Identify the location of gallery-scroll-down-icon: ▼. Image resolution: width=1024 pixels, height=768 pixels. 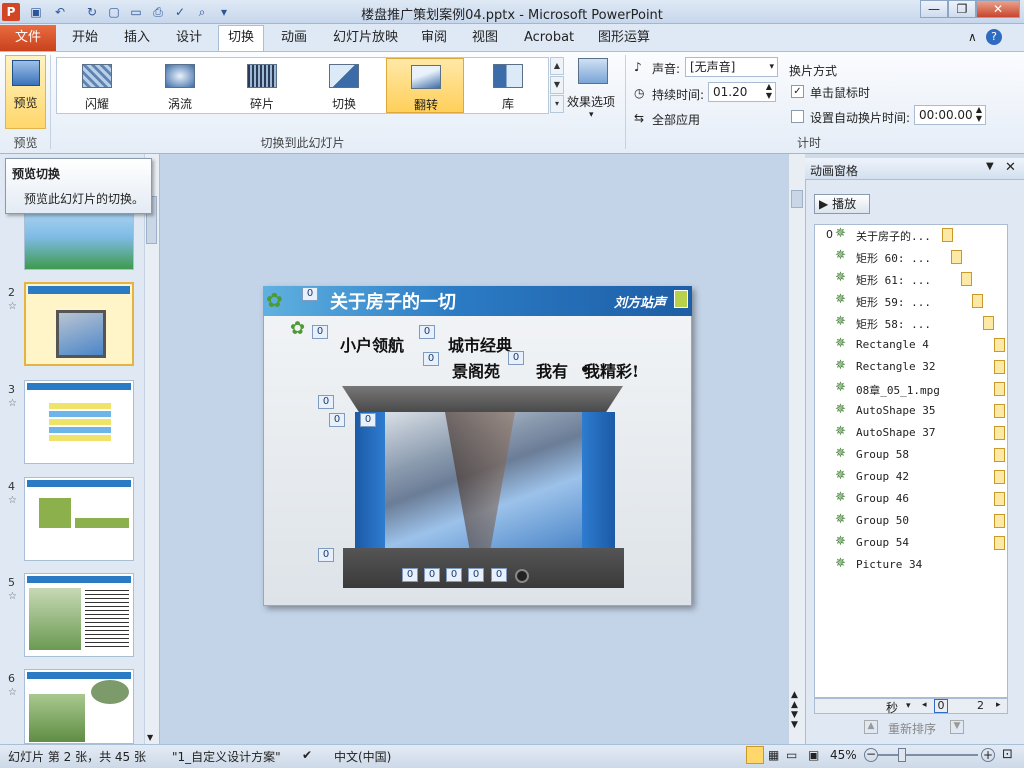
(557, 85).